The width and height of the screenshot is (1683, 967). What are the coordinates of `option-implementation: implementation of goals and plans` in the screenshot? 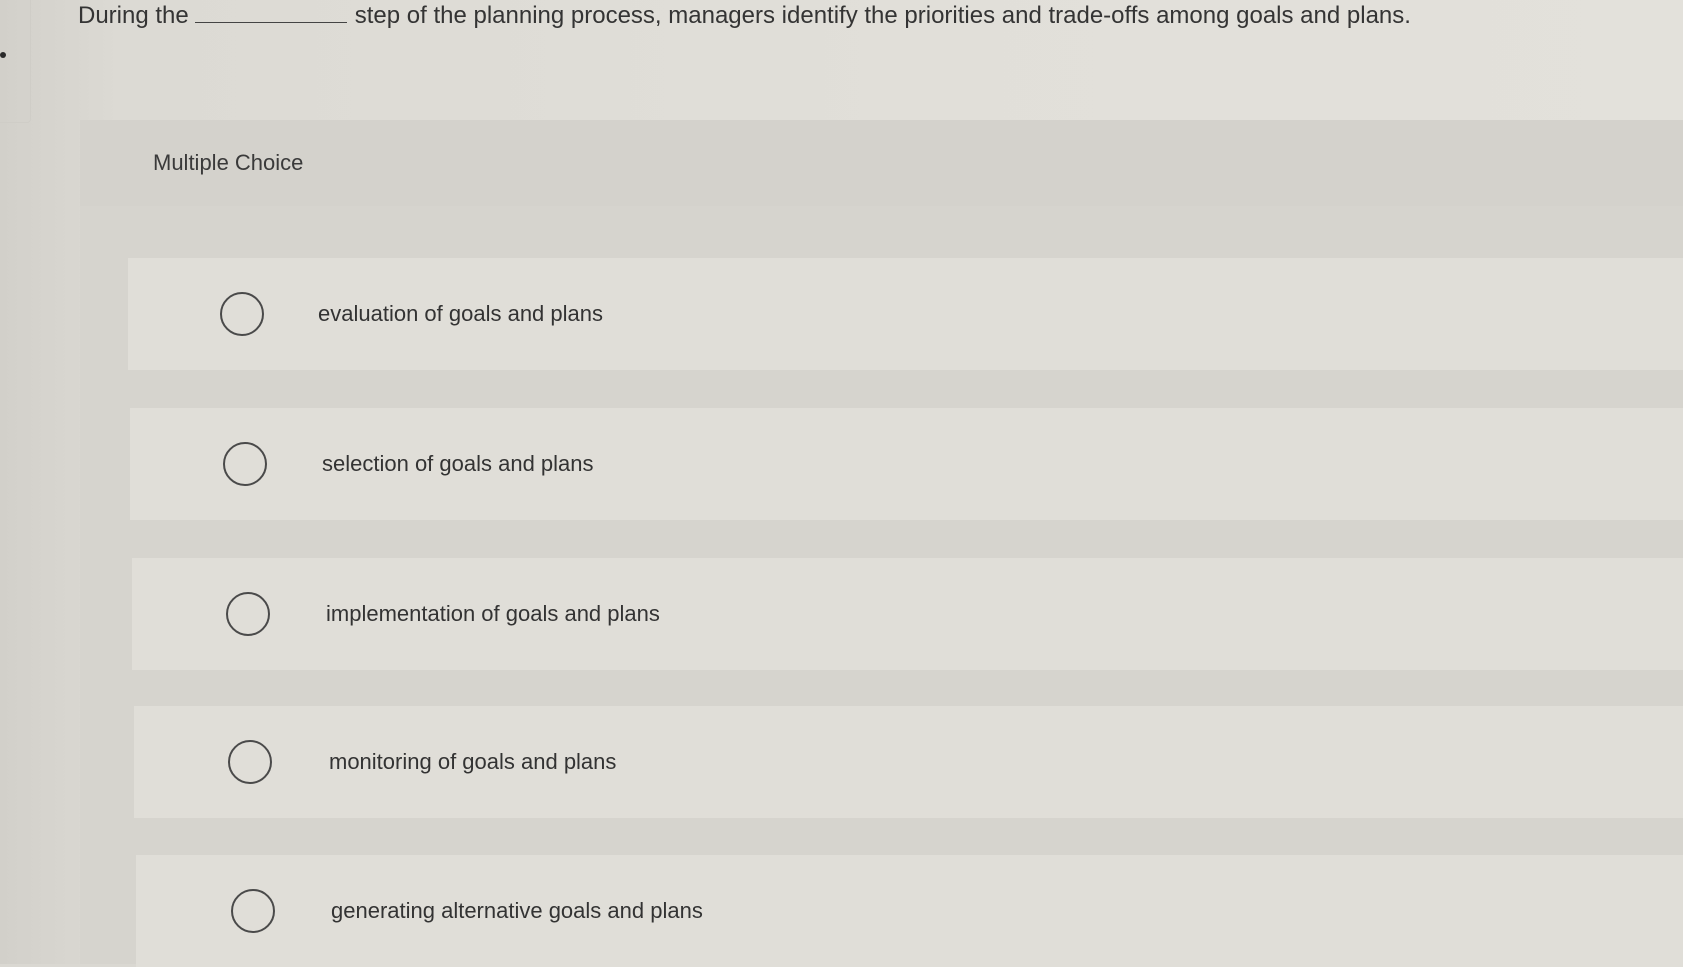 It's located at (907, 614).